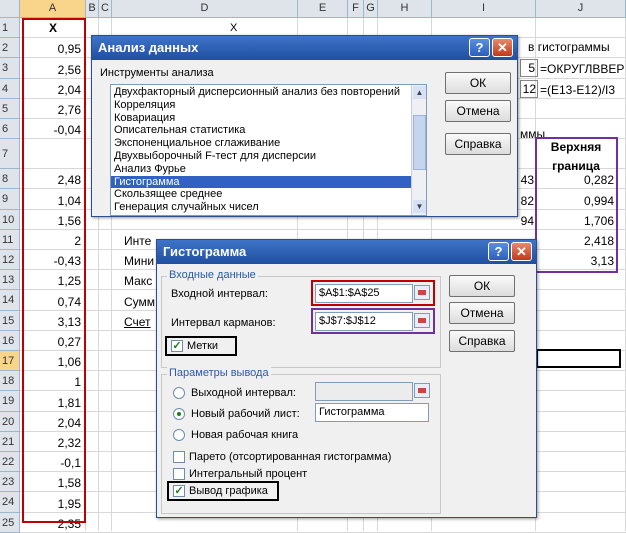 The image size is (626, 533). Describe the element at coordinates (364, 321) in the screenshot. I see `bin-range-field: $J$7:$J$12` at that location.